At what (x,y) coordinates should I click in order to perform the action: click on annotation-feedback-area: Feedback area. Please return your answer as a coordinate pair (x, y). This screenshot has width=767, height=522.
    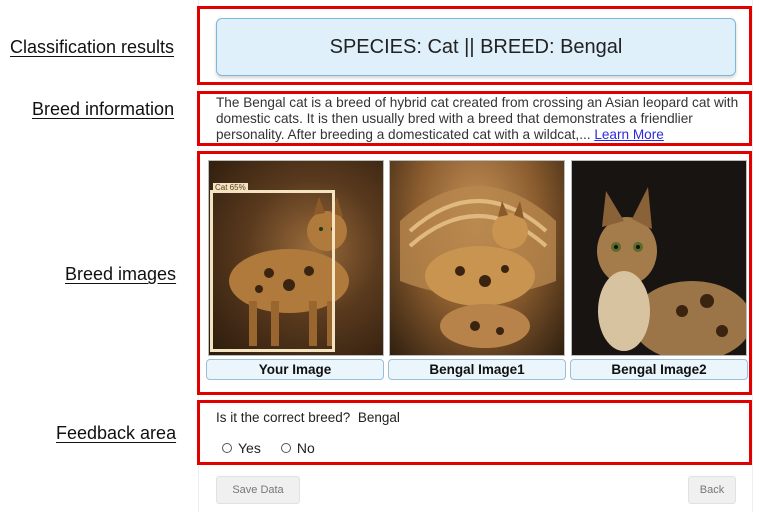
    Looking at the image, I should click on (116, 433).